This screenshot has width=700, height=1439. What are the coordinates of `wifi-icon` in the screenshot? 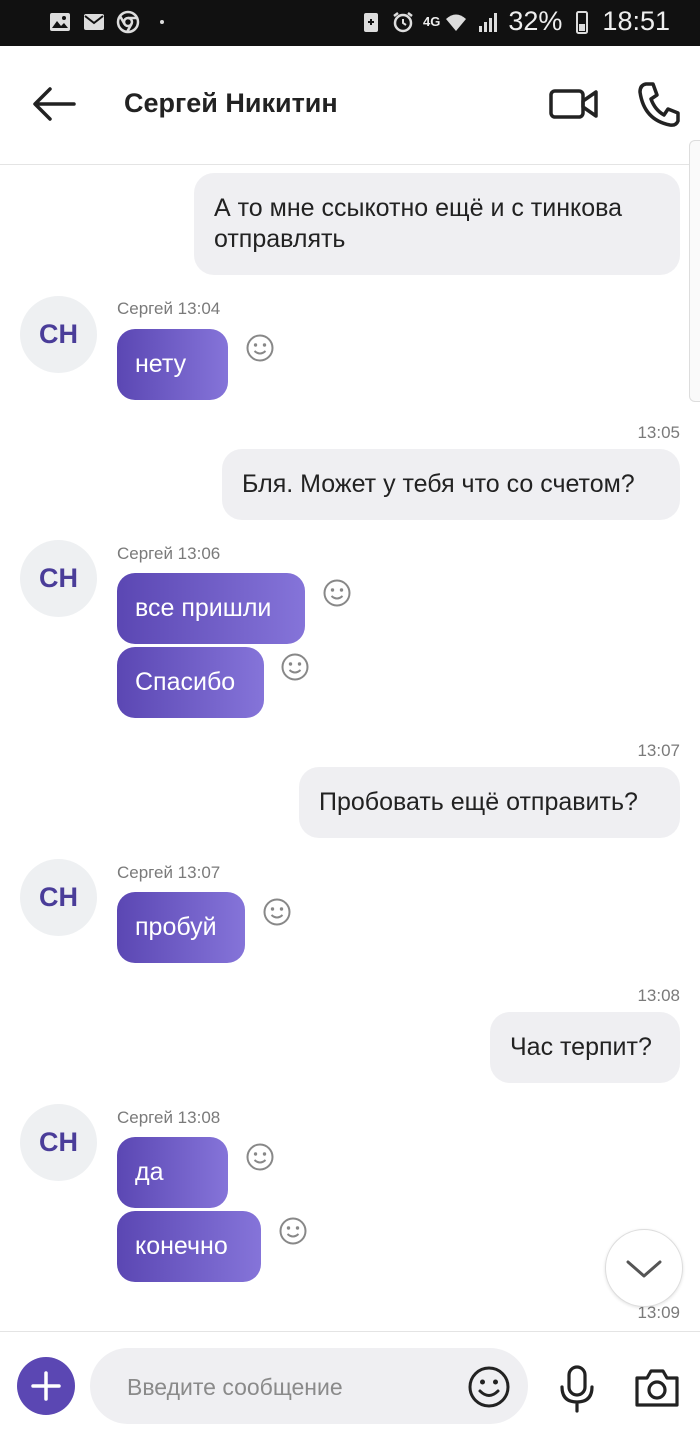 It's located at (456, 22).